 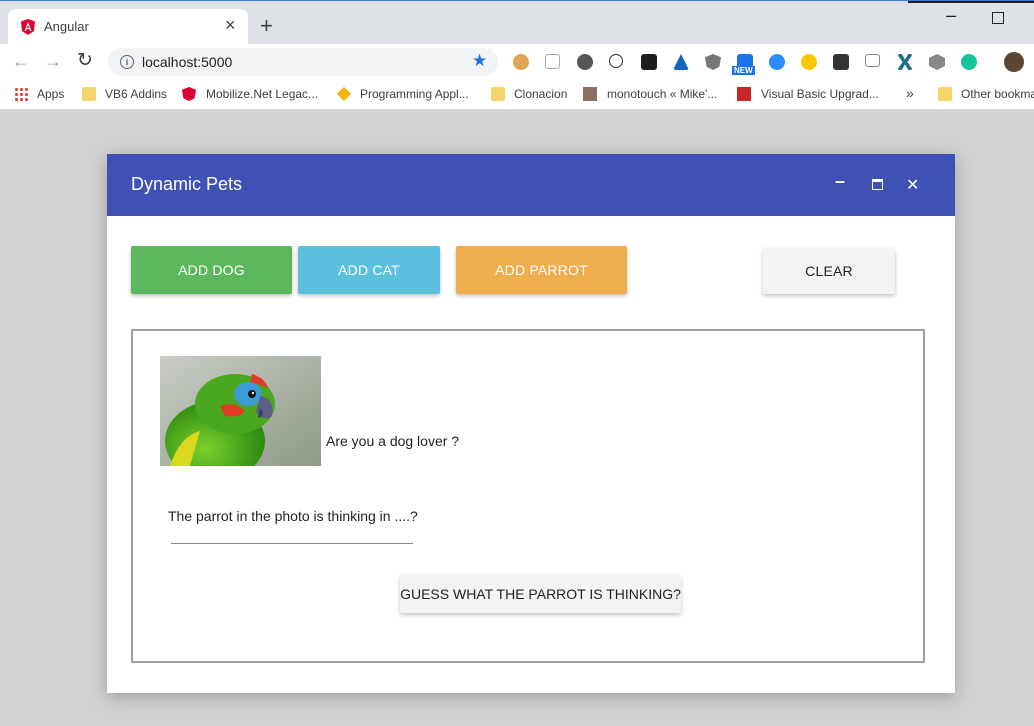 What do you see at coordinates (877, 184) in the screenshot?
I see `maximize-dialog-icon` at bounding box center [877, 184].